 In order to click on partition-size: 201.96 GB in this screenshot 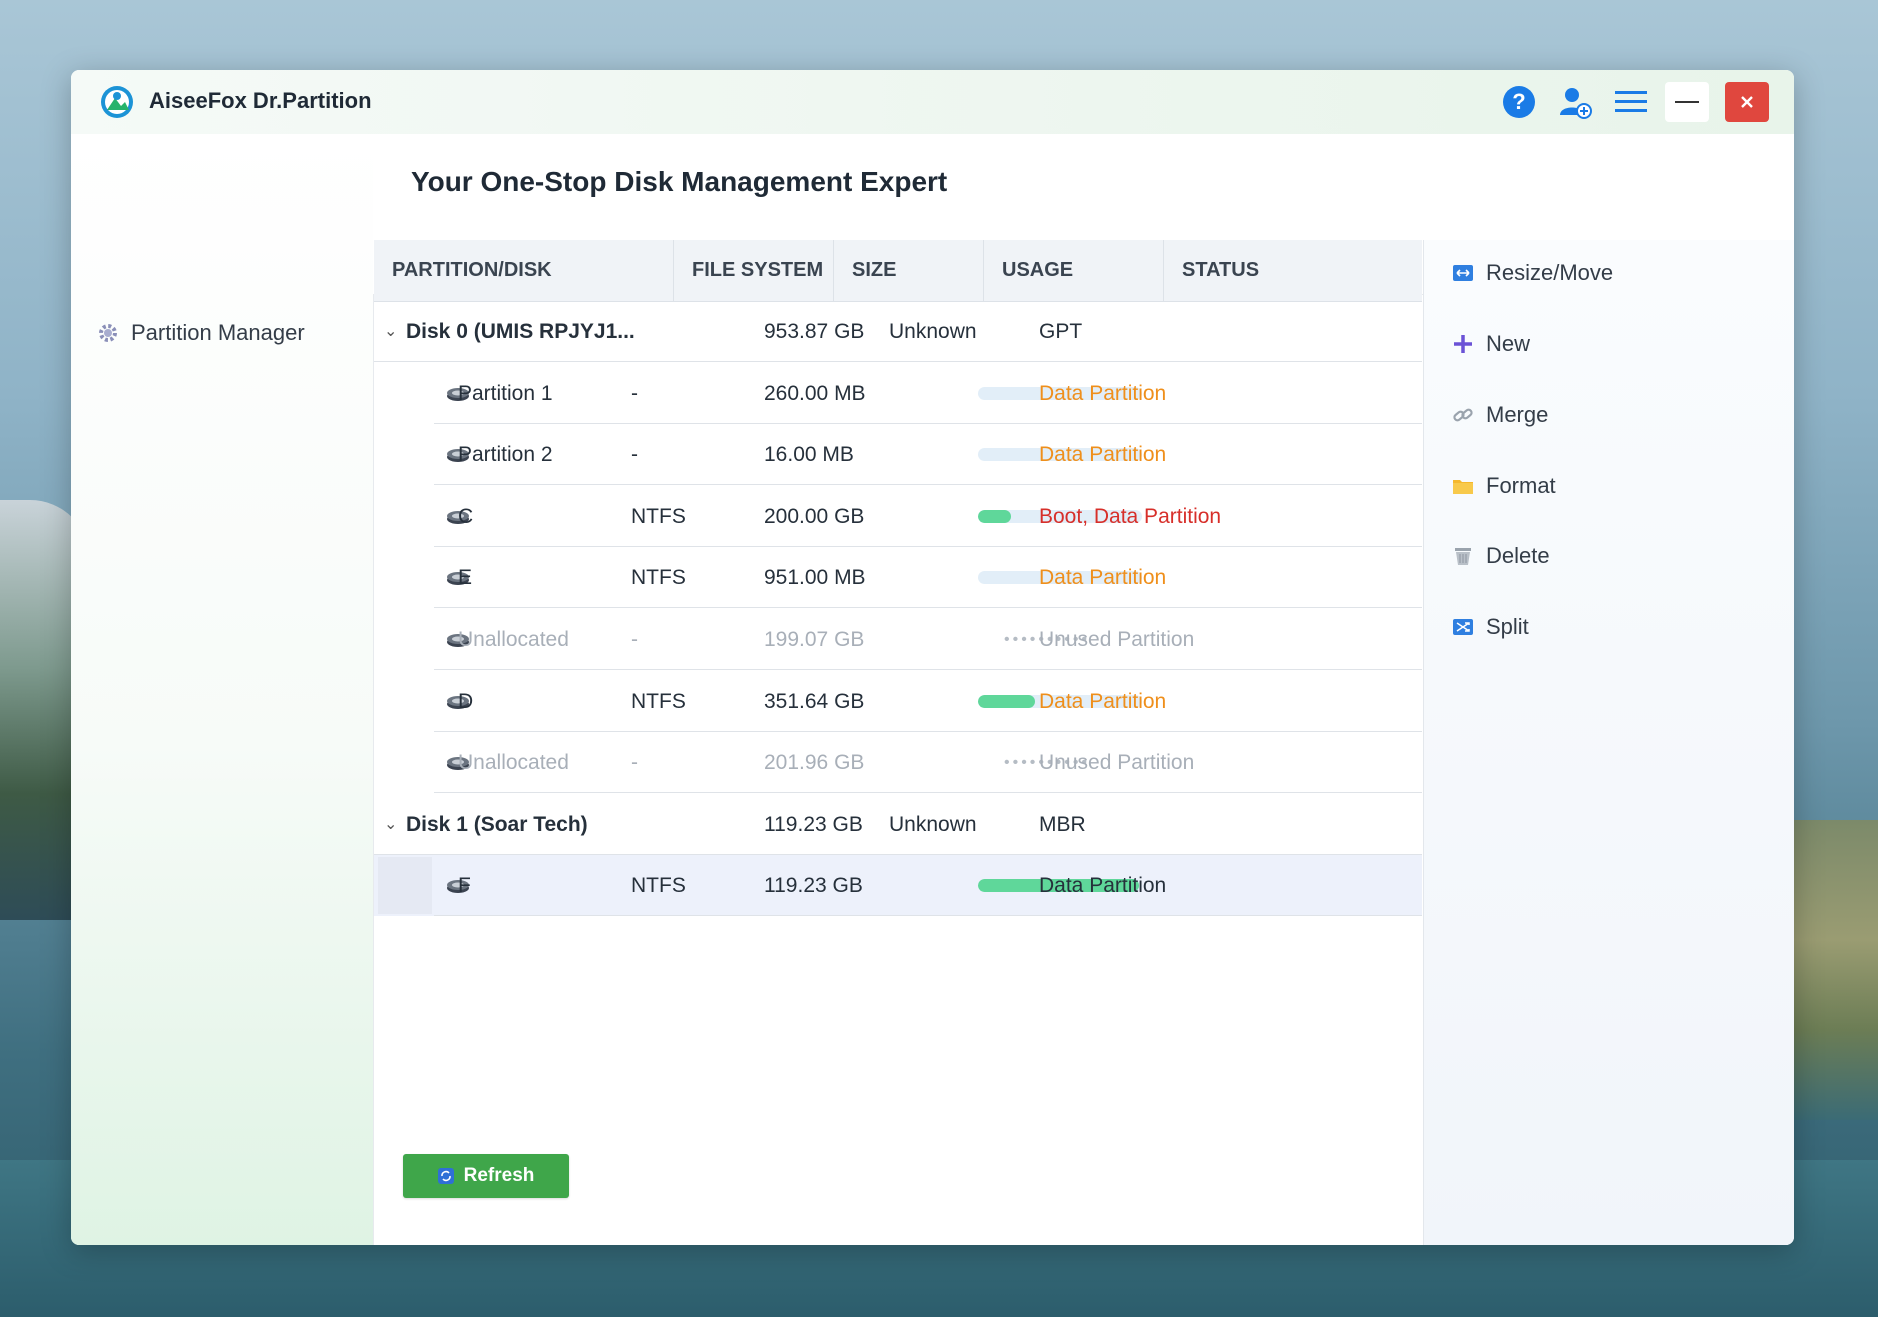, I will do `click(814, 763)`.